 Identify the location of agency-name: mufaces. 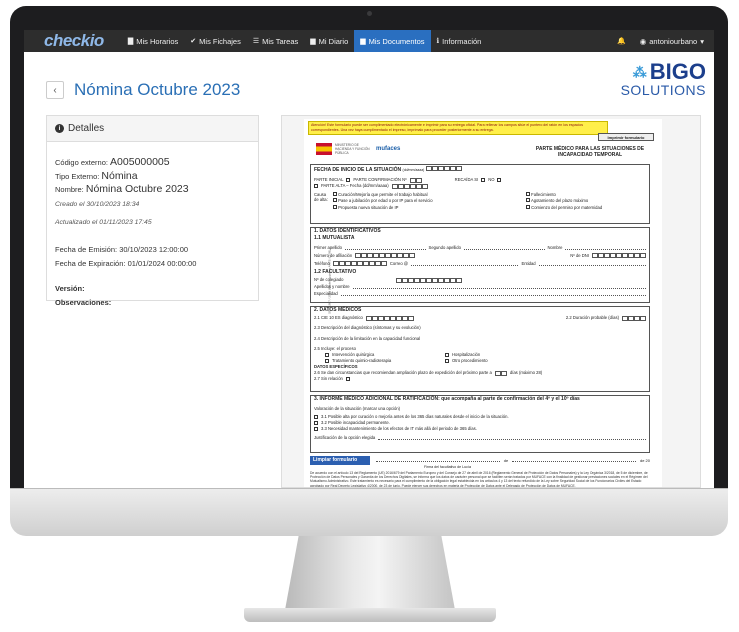
(388, 149).